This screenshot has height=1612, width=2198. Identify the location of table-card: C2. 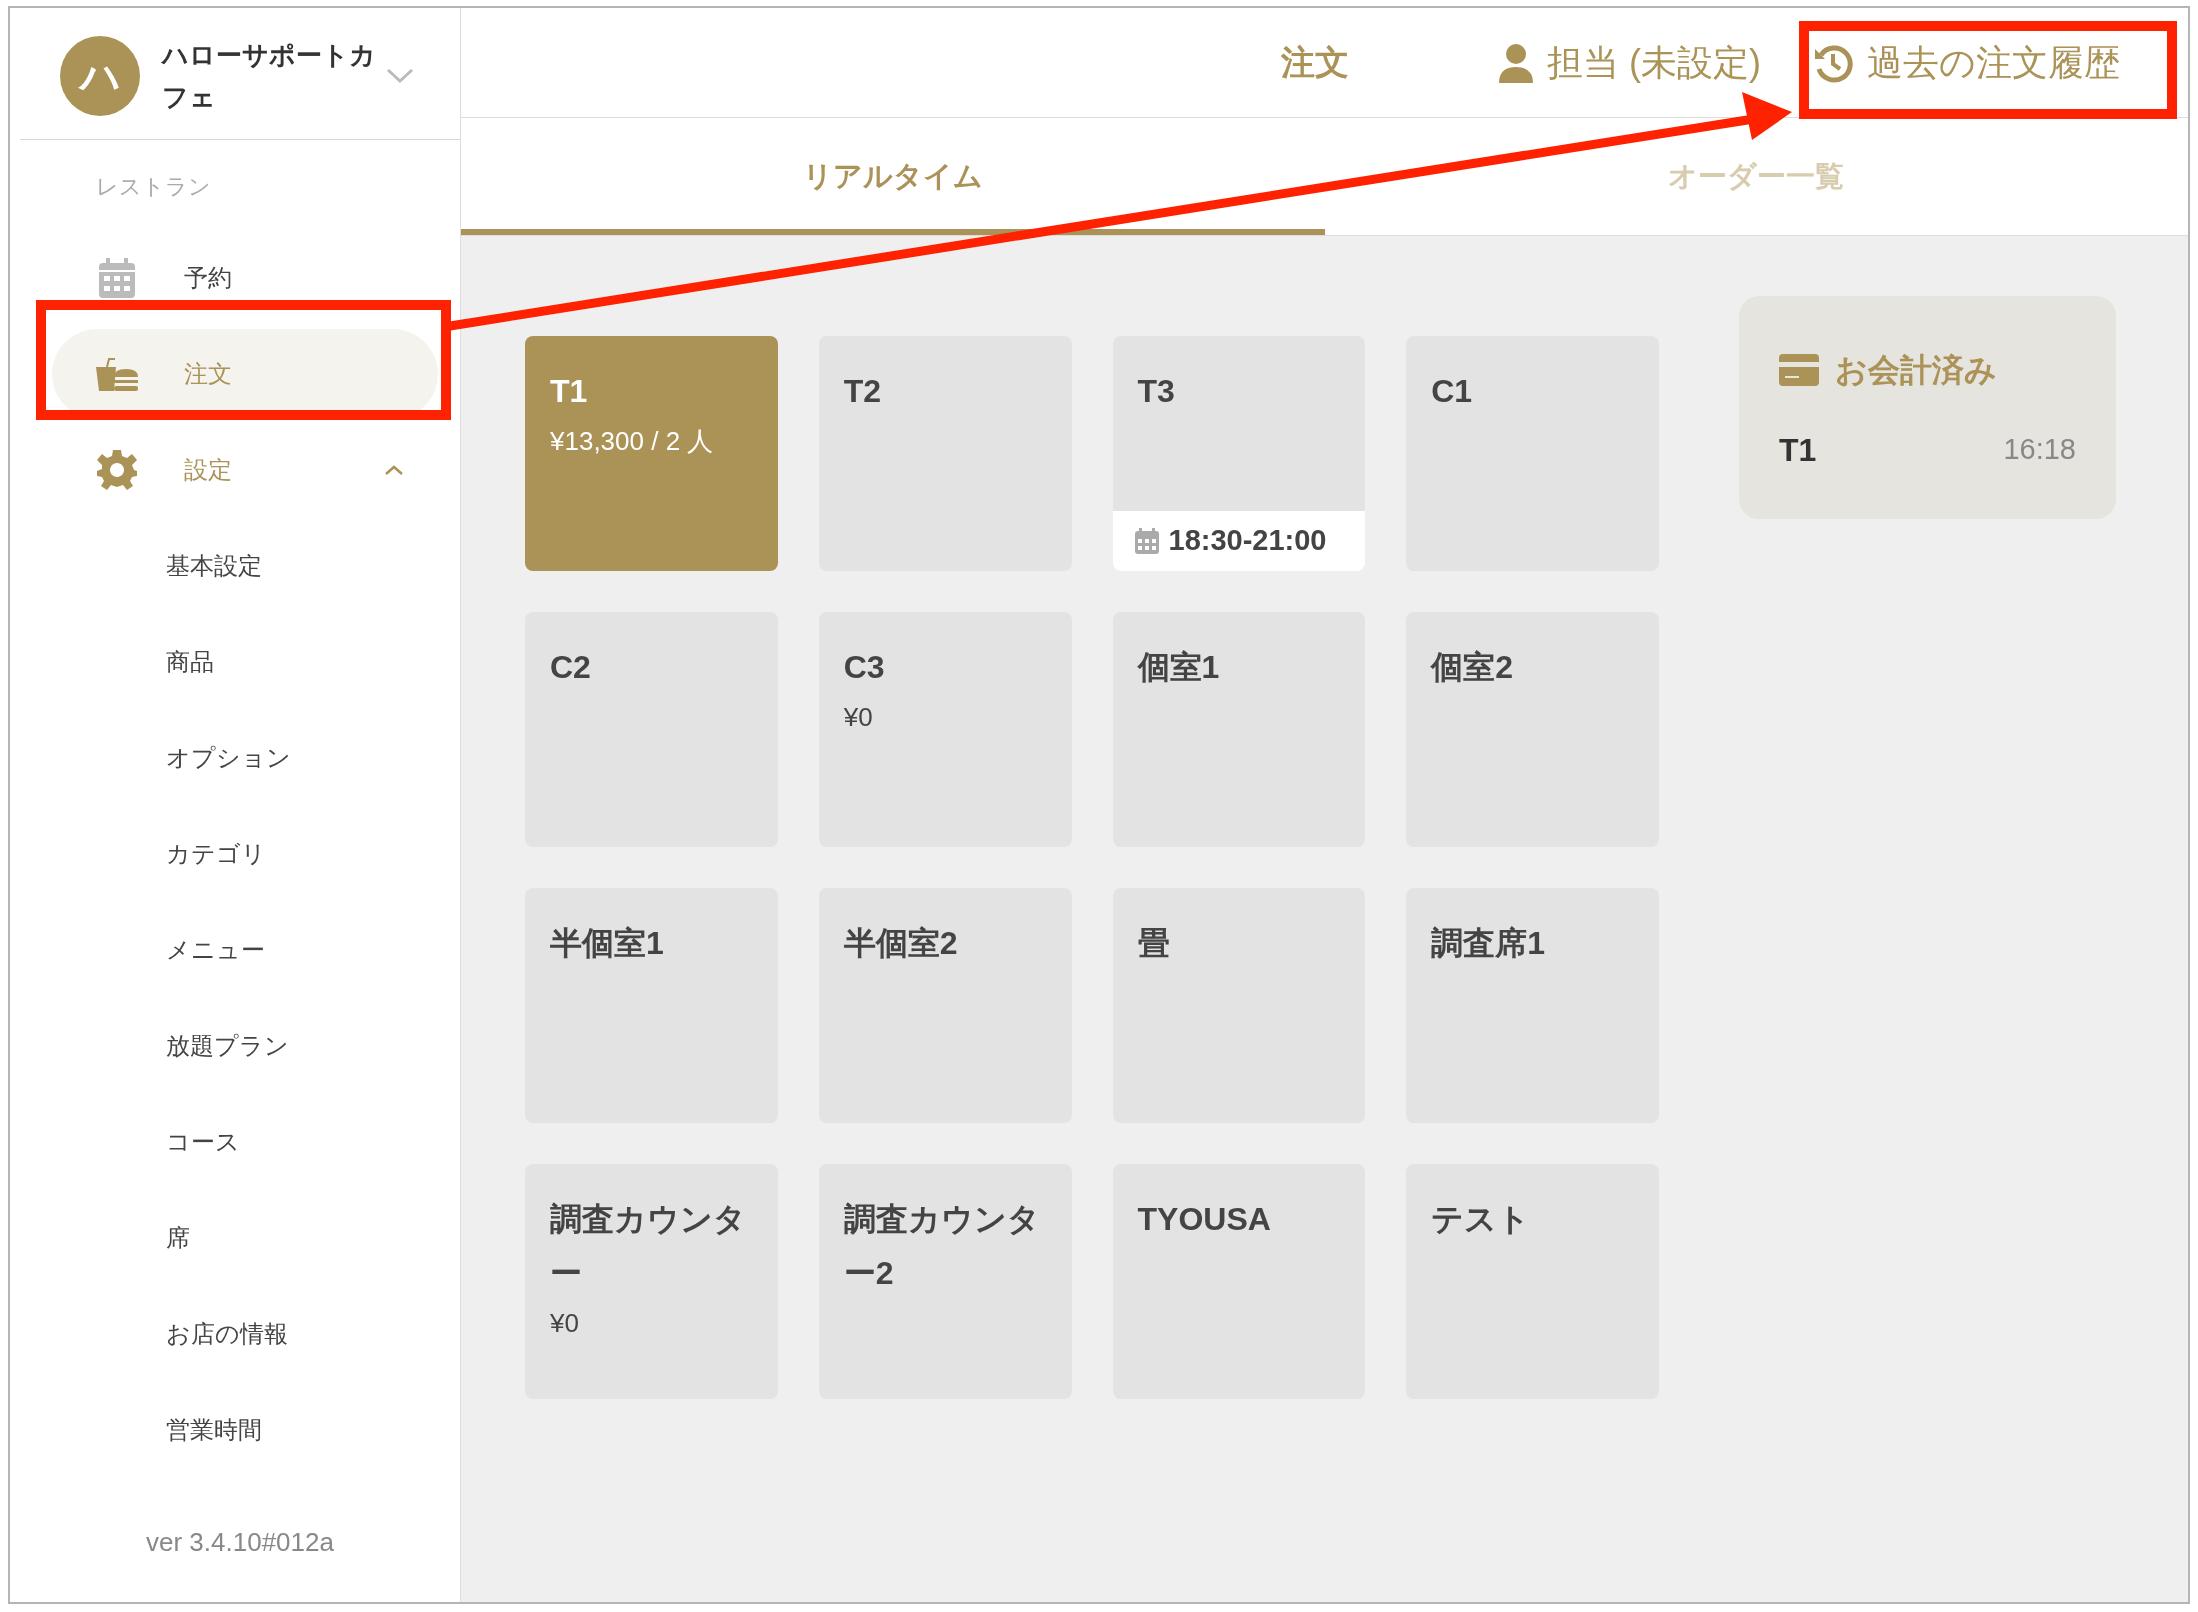
(651, 729).